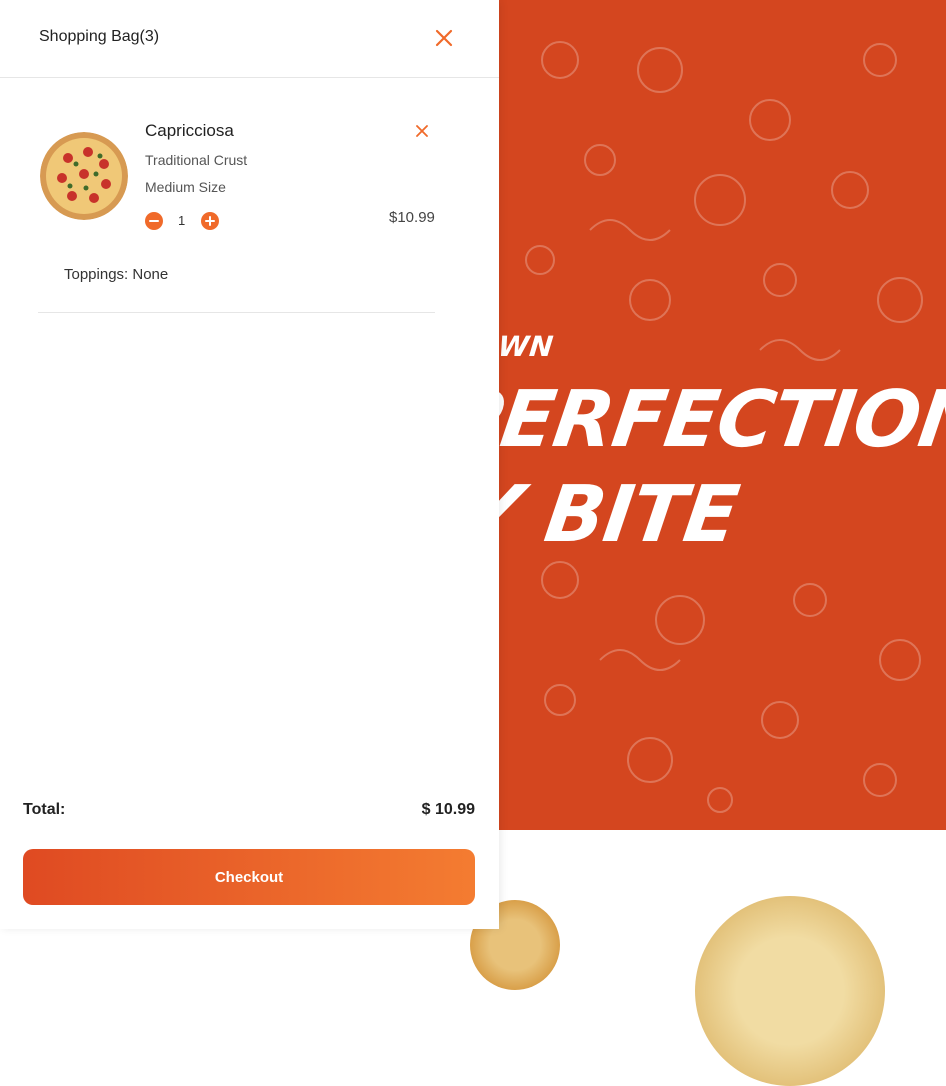 The height and width of the screenshot is (1086, 946). I want to click on decrease-quantity-button, so click(154, 221).